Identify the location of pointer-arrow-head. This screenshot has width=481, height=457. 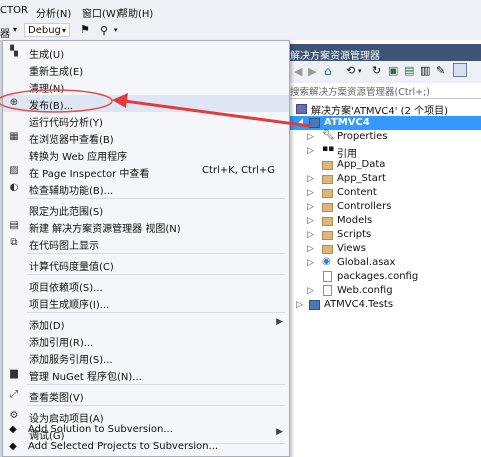
(120, 100).